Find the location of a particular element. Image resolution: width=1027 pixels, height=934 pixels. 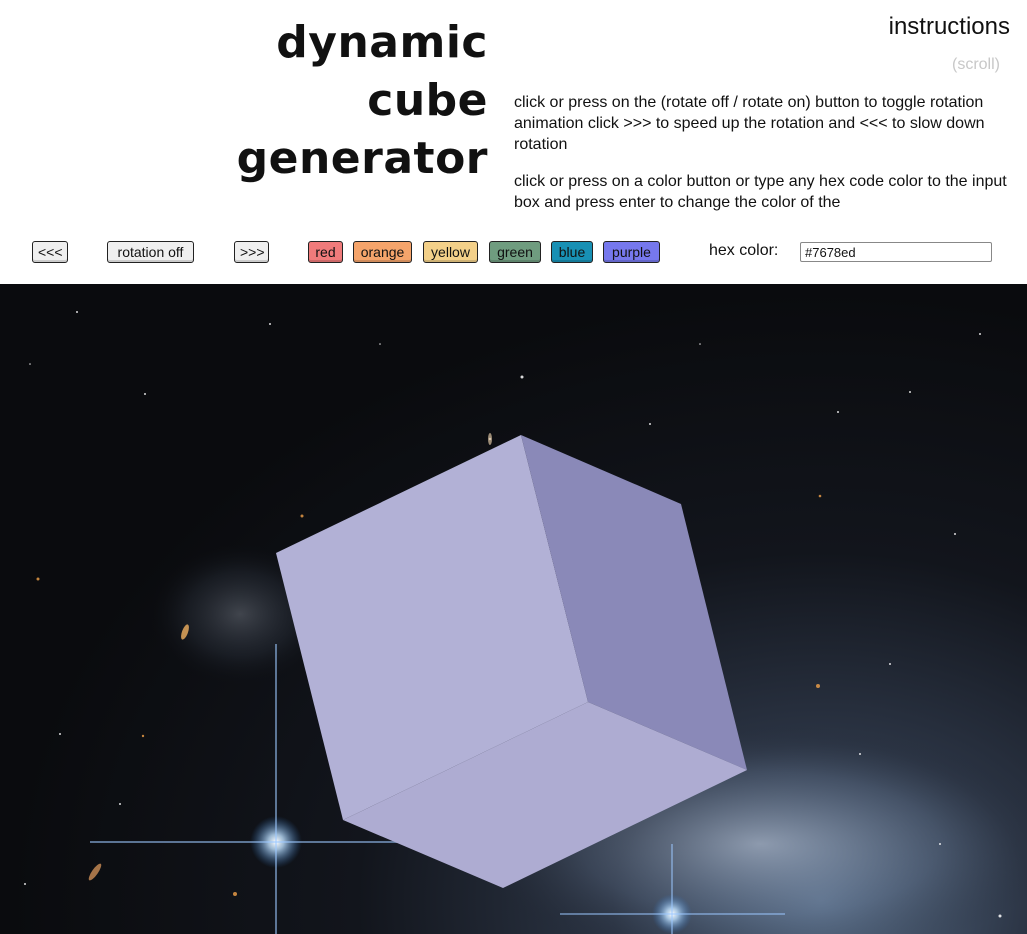

faster-button: >>> is located at coordinates (251, 252).